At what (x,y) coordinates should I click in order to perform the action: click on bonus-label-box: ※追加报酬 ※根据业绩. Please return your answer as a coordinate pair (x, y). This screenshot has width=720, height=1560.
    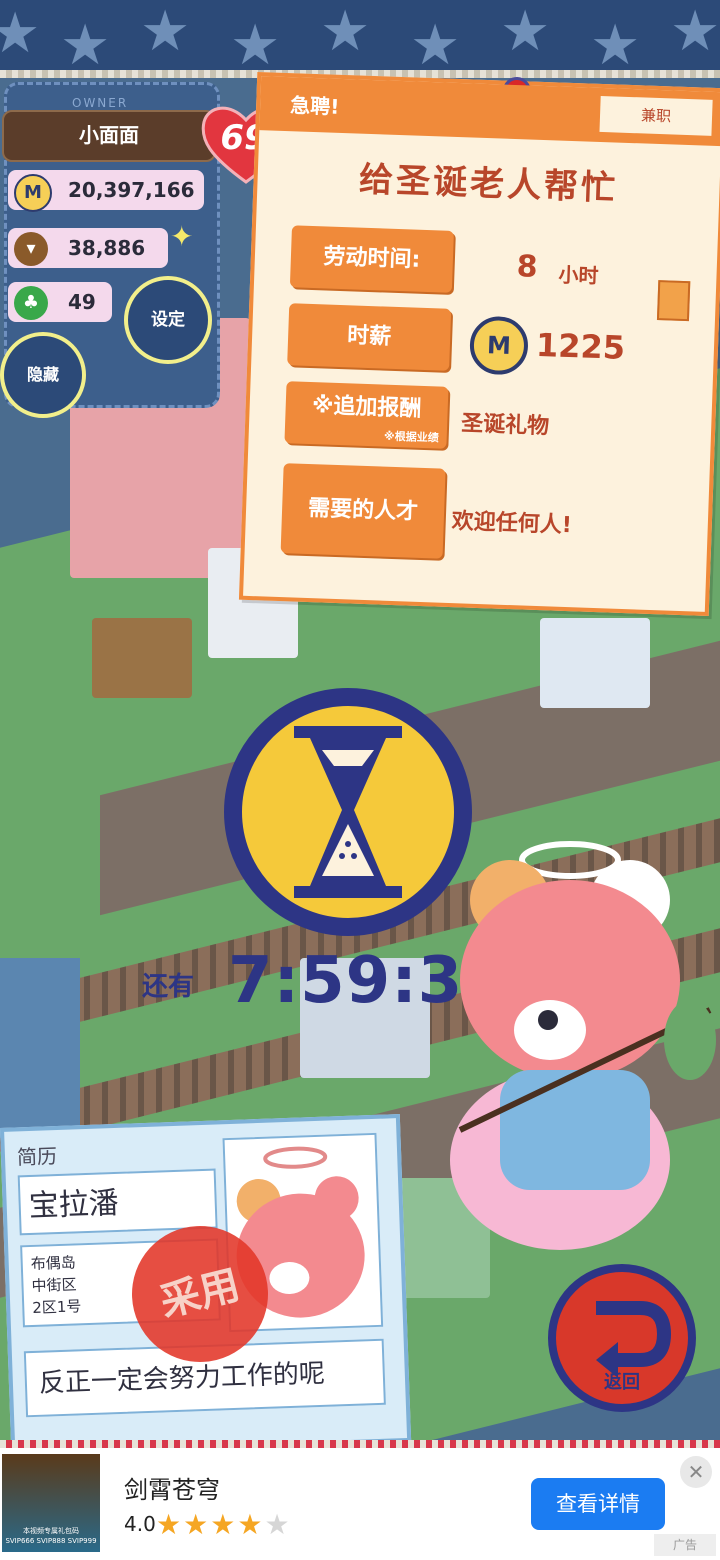
    Looking at the image, I should click on (366, 415).